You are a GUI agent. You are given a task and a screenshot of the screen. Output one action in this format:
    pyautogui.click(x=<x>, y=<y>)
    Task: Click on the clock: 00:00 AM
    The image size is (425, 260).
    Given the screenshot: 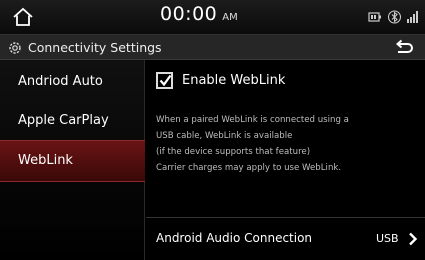 What is the action you would take?
    pyautogui.click(x=215, y=17)
    